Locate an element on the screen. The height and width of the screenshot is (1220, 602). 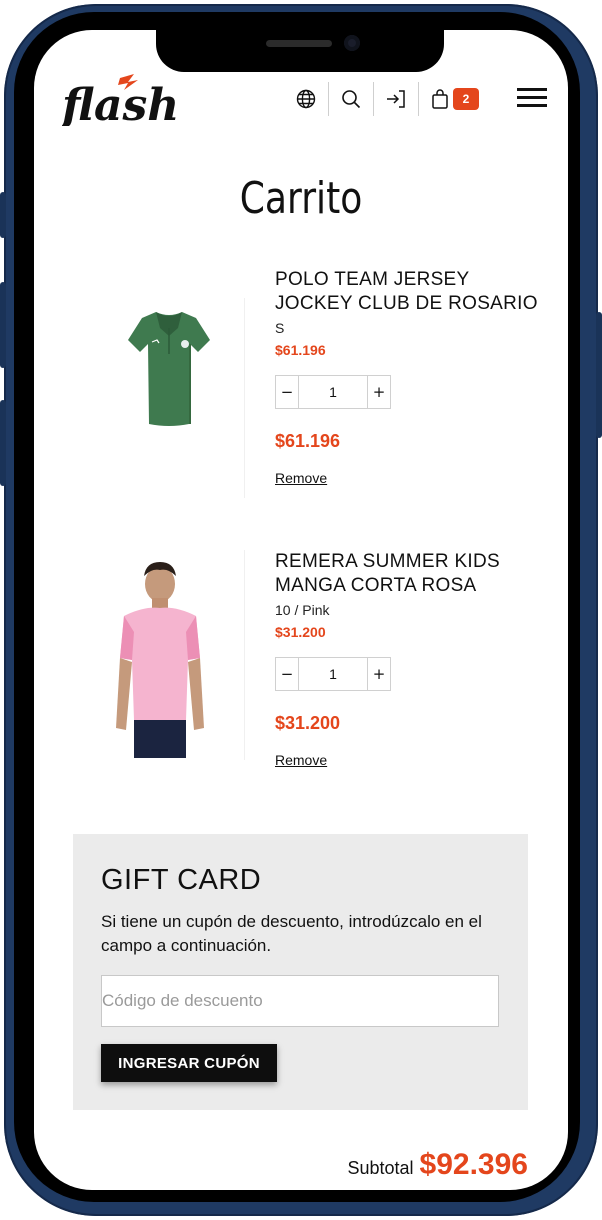
search-icon is located at coordinates (351, 99).